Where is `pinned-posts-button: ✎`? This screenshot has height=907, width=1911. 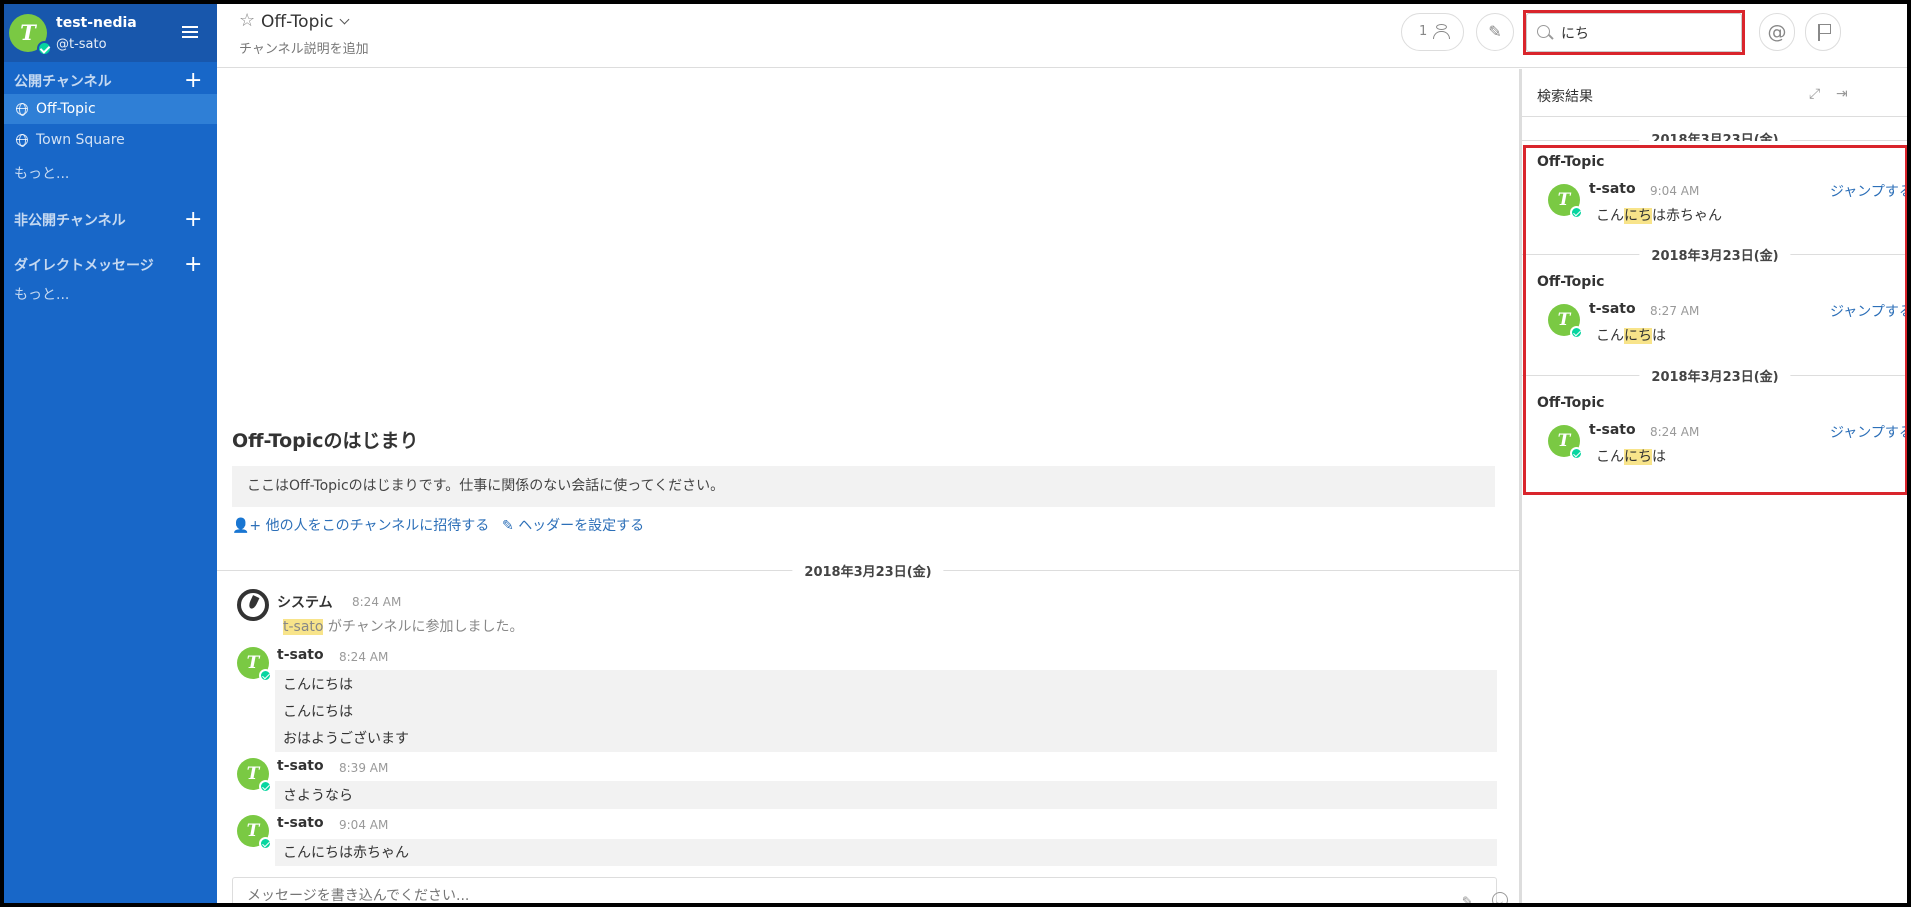 pinned-posts-button: ✎ is located at coordinates (1495, 32).